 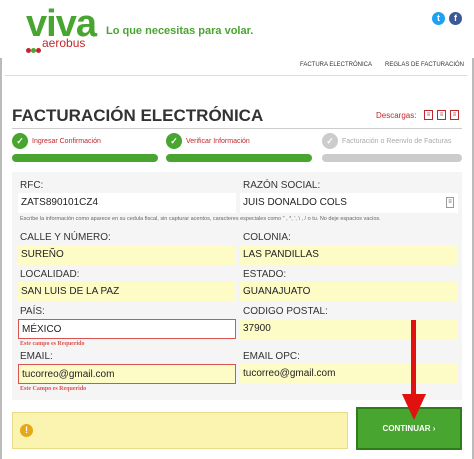 What do you see at coordinates (138, 115) in the screenshot?
I see `page-title: FACTURACIÓN ELECTRÓNICA` at bounding box center [138, 115].